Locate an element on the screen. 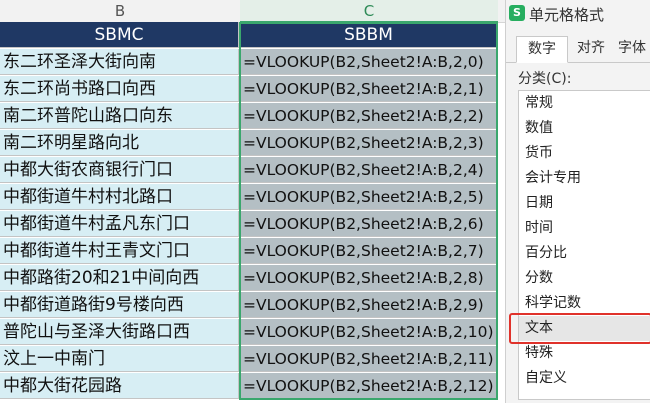 This screenshot has height=403, width=650. cell-sbmc: 东二环尚书路口向西 is located at coordinates (119, 89).